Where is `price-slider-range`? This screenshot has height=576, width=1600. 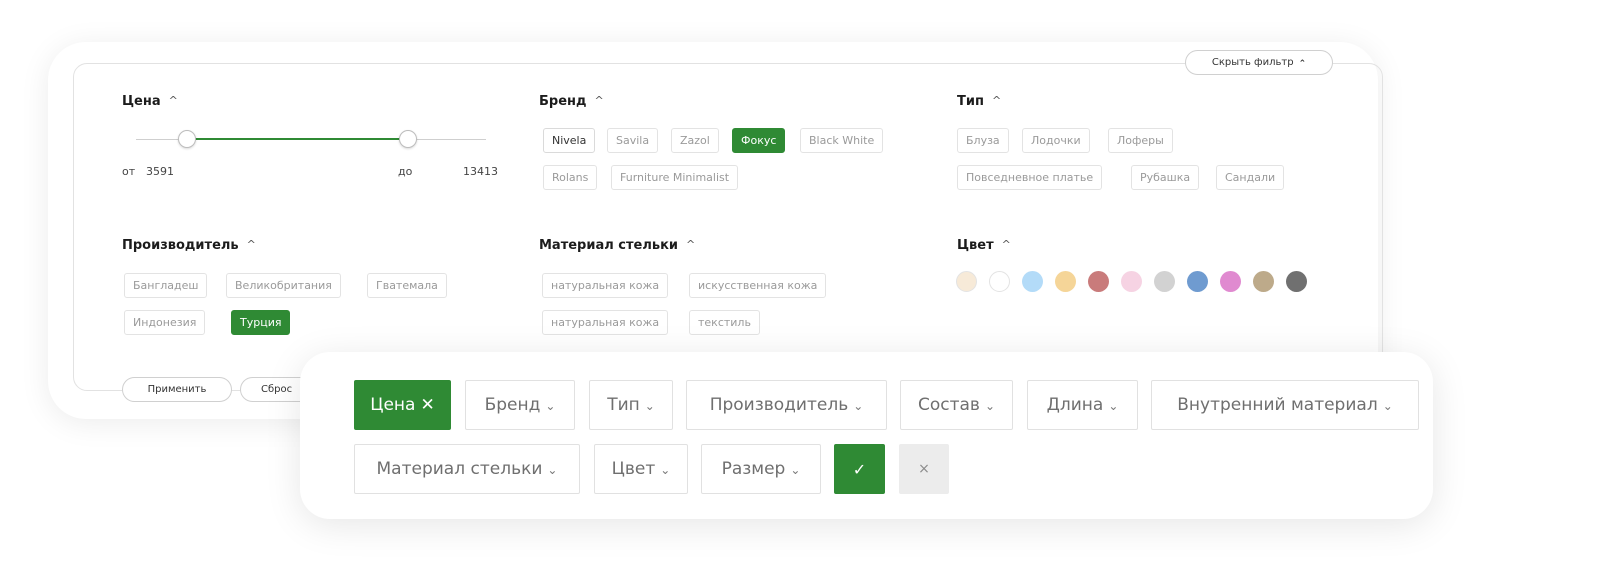
price-slider-range is located at coordinates (298, 139).